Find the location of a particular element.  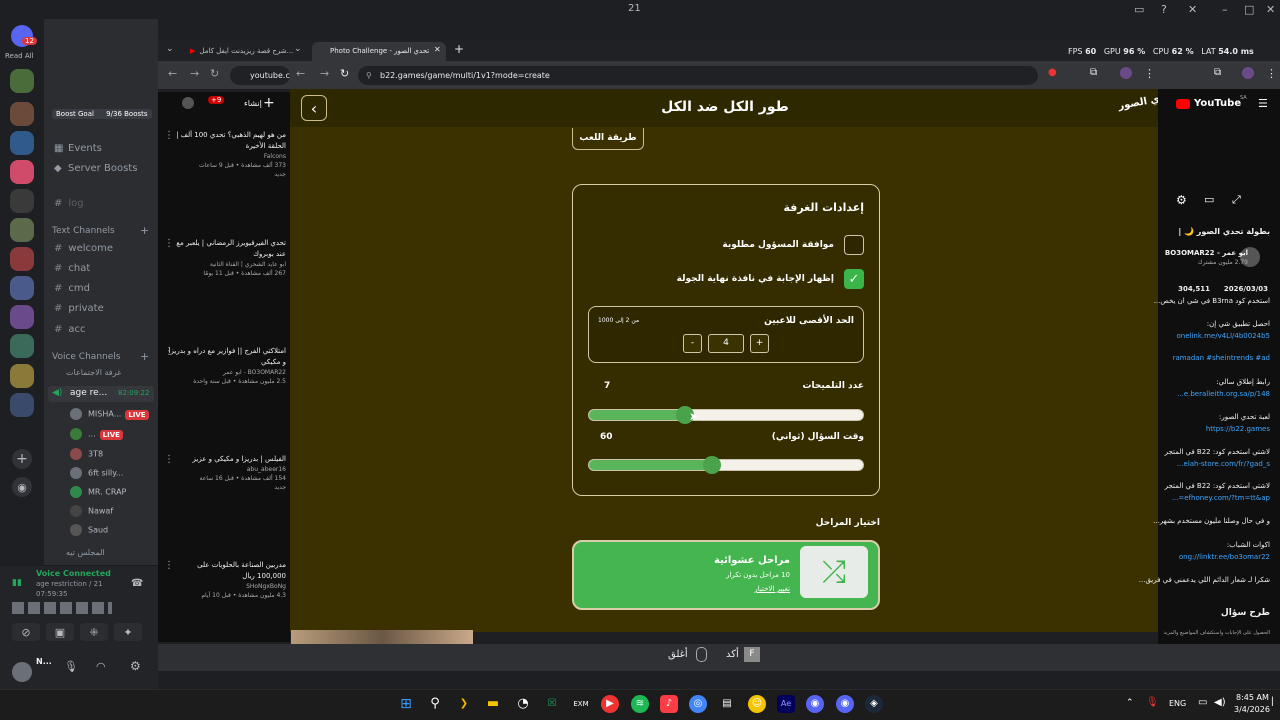

notifications-icon: ▏ is located at coordinates (1275, 701).